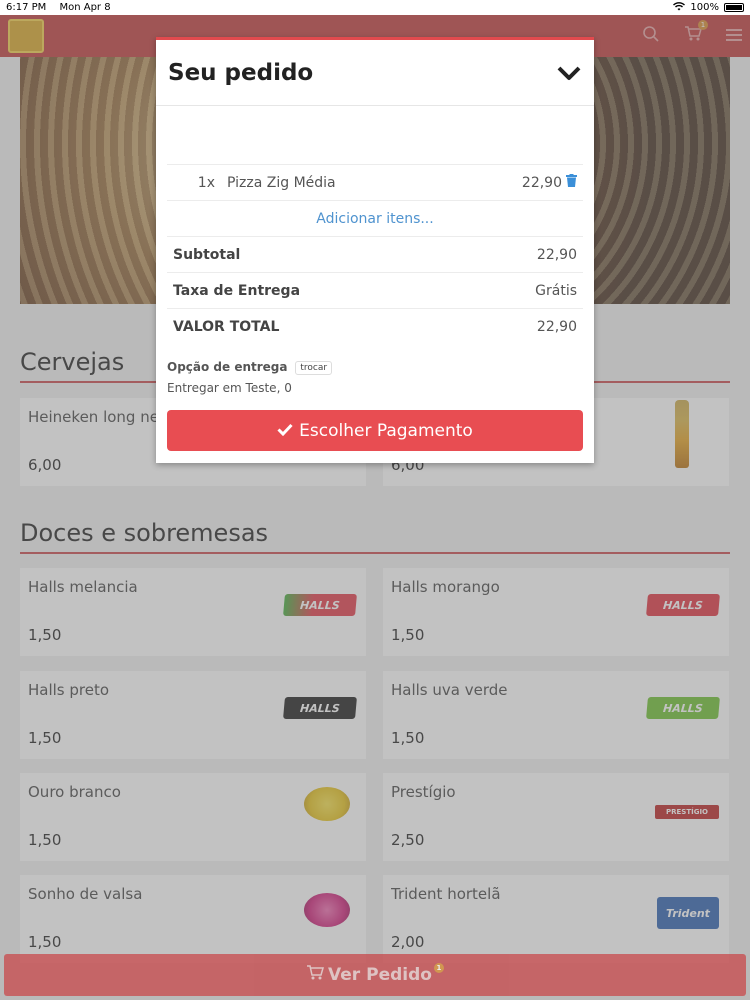  Describe the element at coordinates (375, 73) in the screenshot. I see `modal-header: Seu pedido` at that location.